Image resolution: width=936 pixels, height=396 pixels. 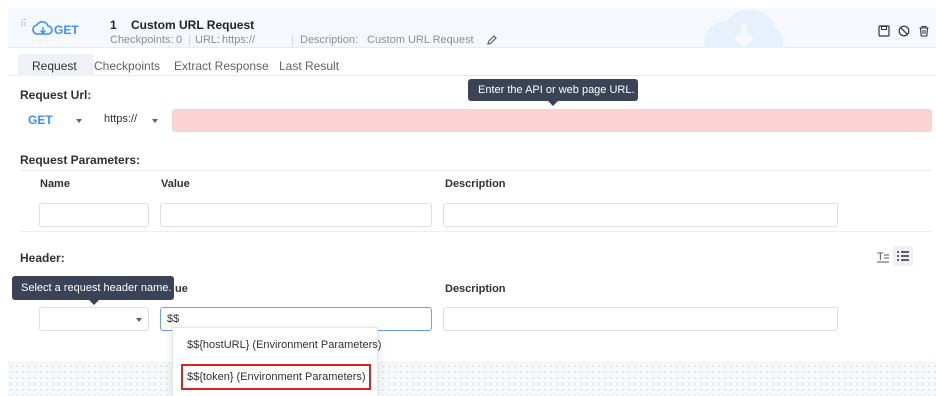 What do you see at coordinates (309, 66) in the screenshot?
I see `tab-last-result: Last Result` at bounding box center [309, 66].